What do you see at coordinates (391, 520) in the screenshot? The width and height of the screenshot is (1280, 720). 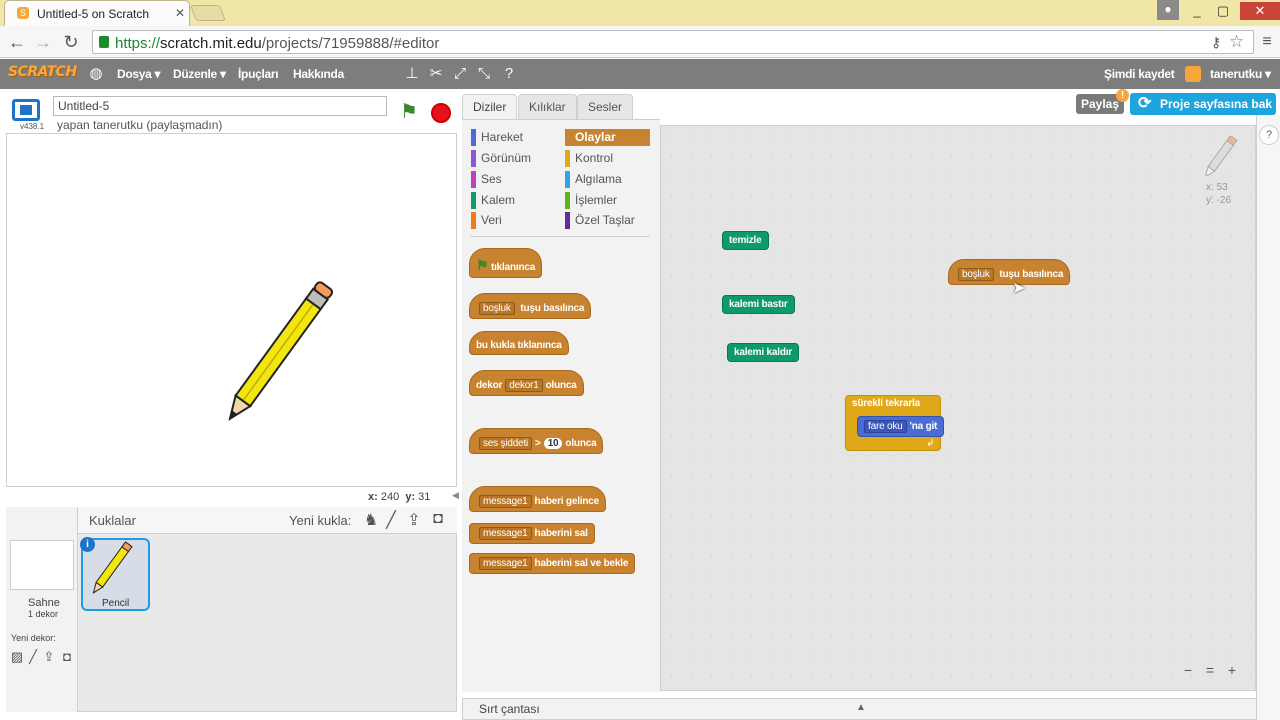 I see `paint-sprite-icon: ╱` at bounding box center [391, 520].